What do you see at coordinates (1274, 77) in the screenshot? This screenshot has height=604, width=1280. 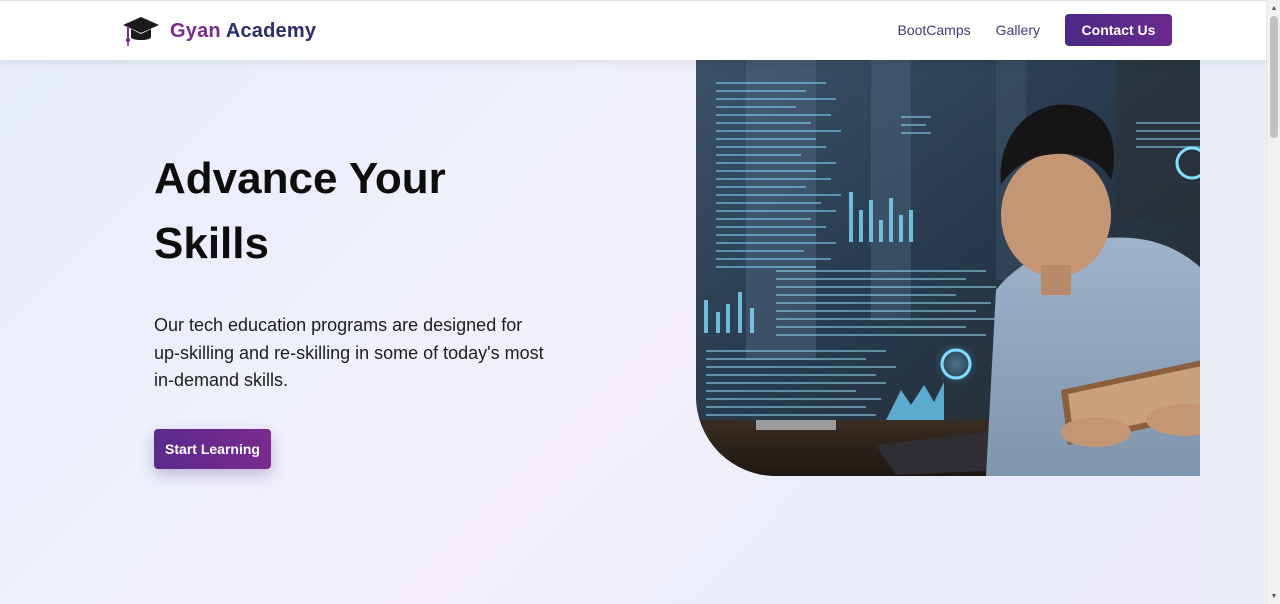 I see `scrollbar-thumb` at bounding box center [1274, 77].